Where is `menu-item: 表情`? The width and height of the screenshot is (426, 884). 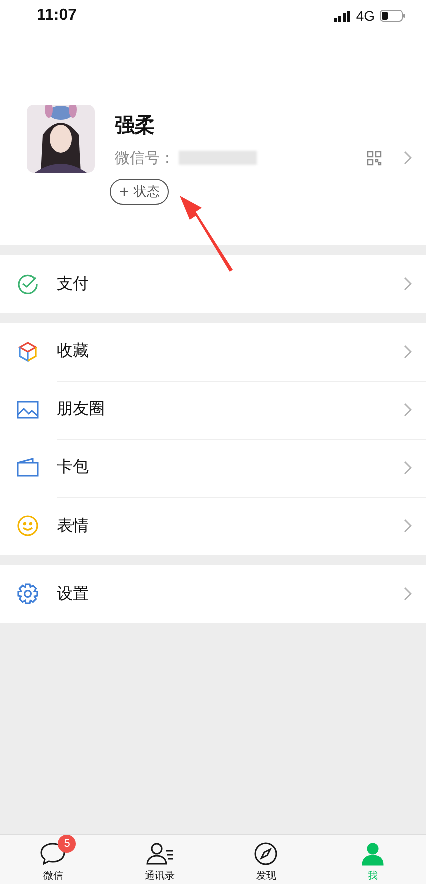
menu-item: 表情 is located at coordinates (213, 526).